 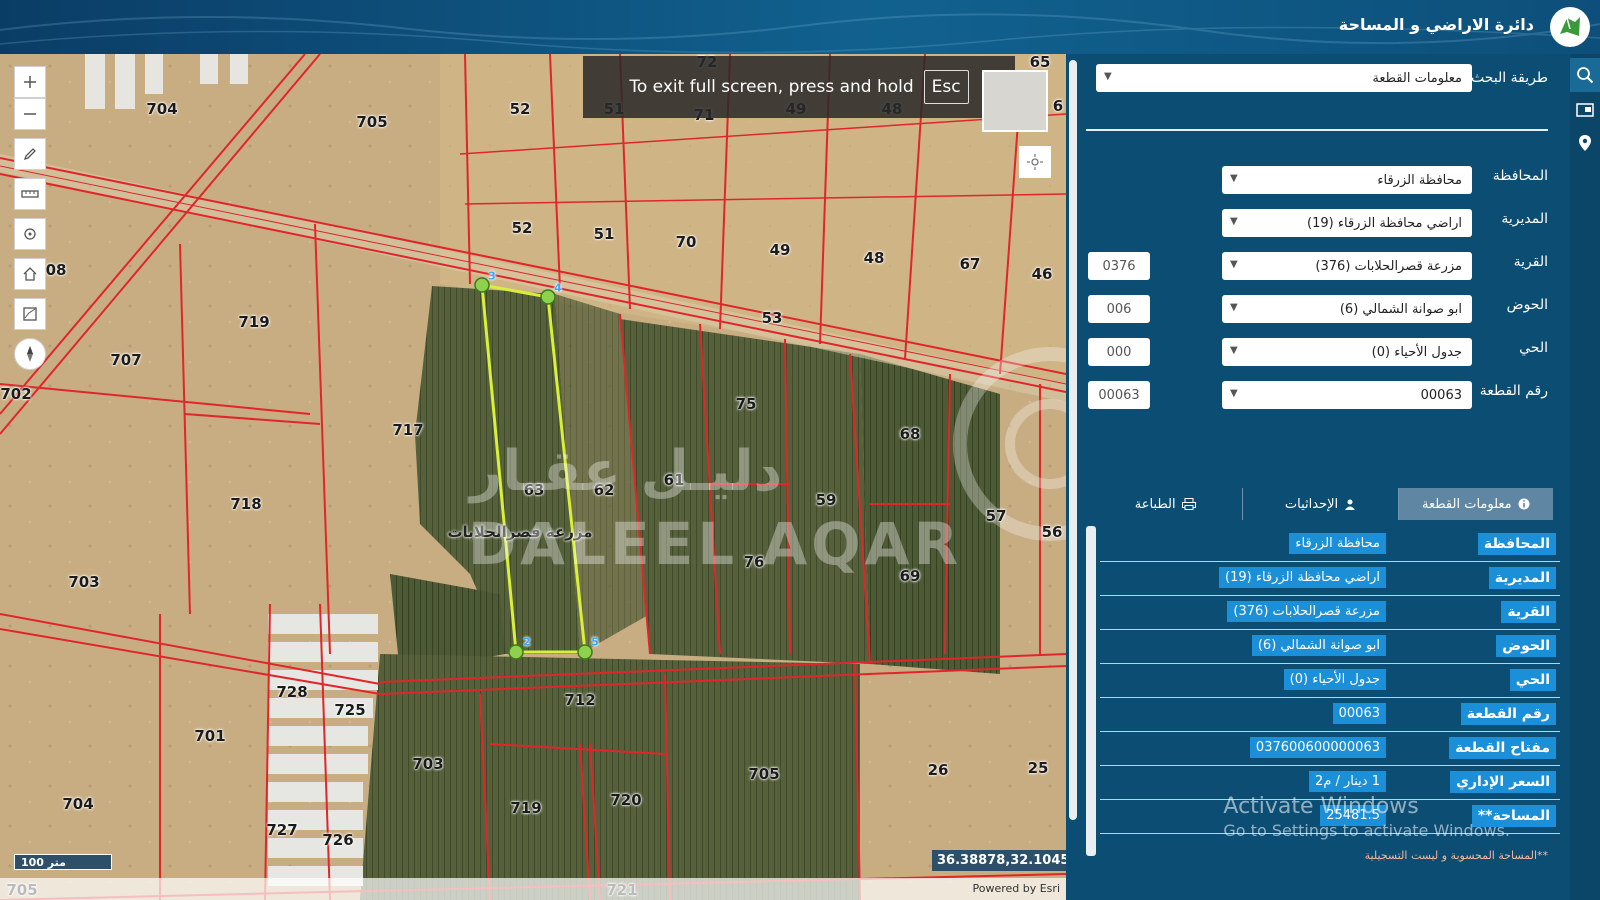 What do you see at coordinates (1317, 747) in the screenshot?
I see `info-value: 037600600000063` at bounding box center [1317, 747].